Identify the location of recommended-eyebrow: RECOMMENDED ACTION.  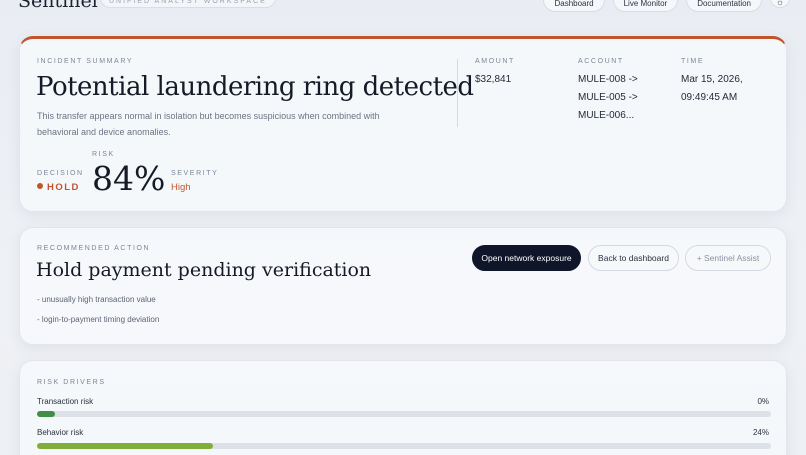
(94, 248).